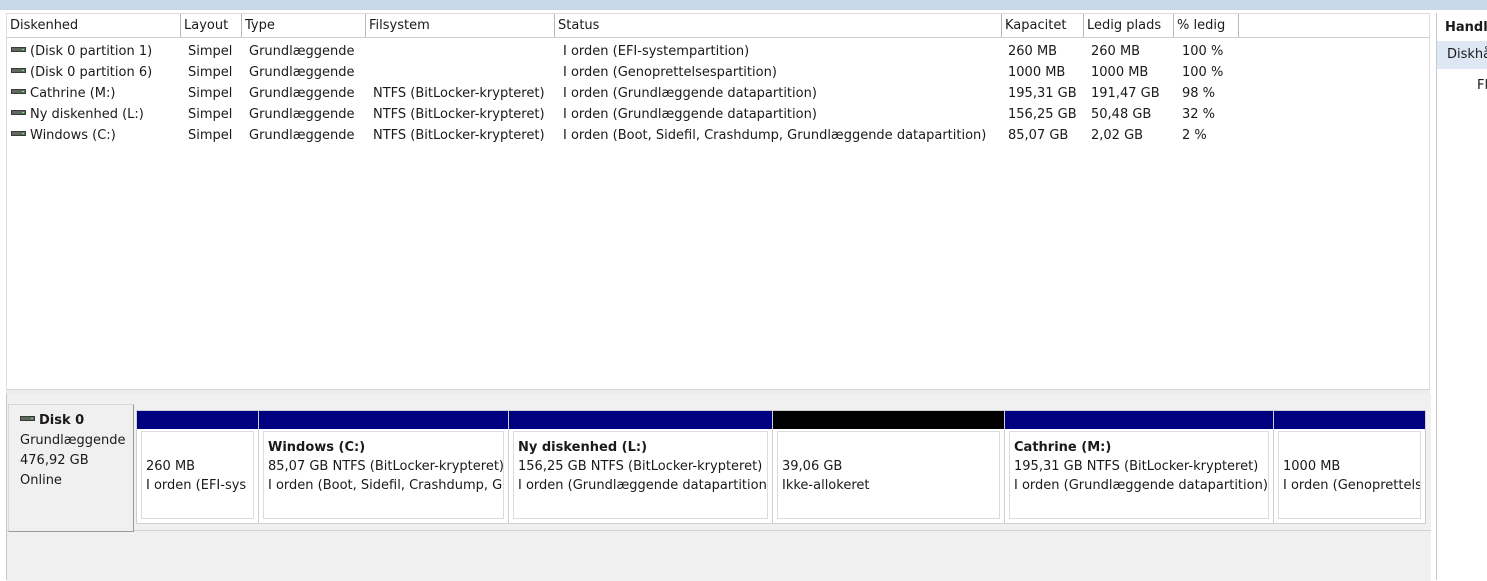 The width and height of the screenshot is (1487, 581). I want to click on actions-title: Handlinger, so click(1466, 27).